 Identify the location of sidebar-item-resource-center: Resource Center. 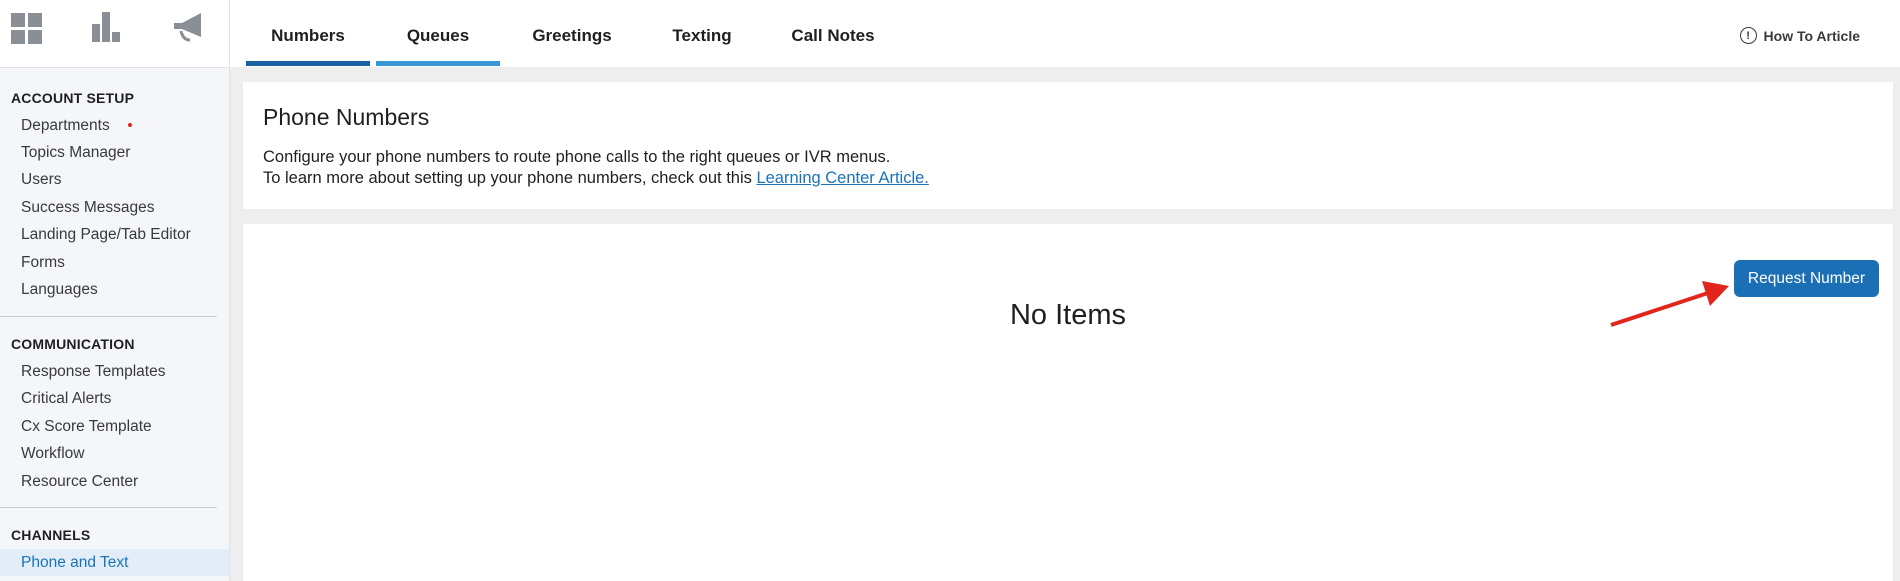
(114, 481).